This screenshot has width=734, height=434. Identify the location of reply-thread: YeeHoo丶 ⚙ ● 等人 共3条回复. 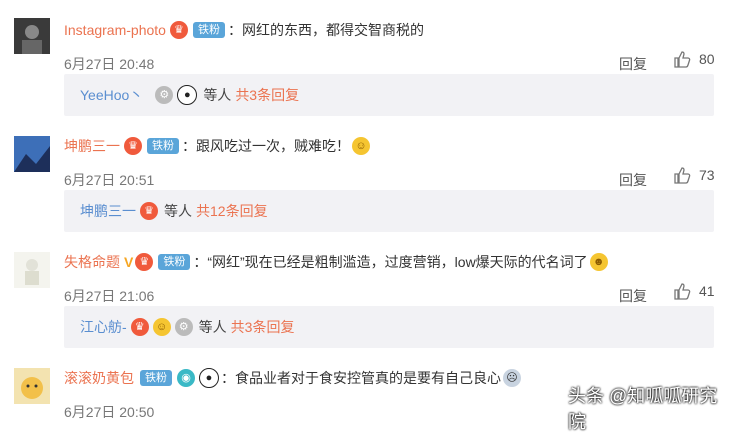
(389, 95).